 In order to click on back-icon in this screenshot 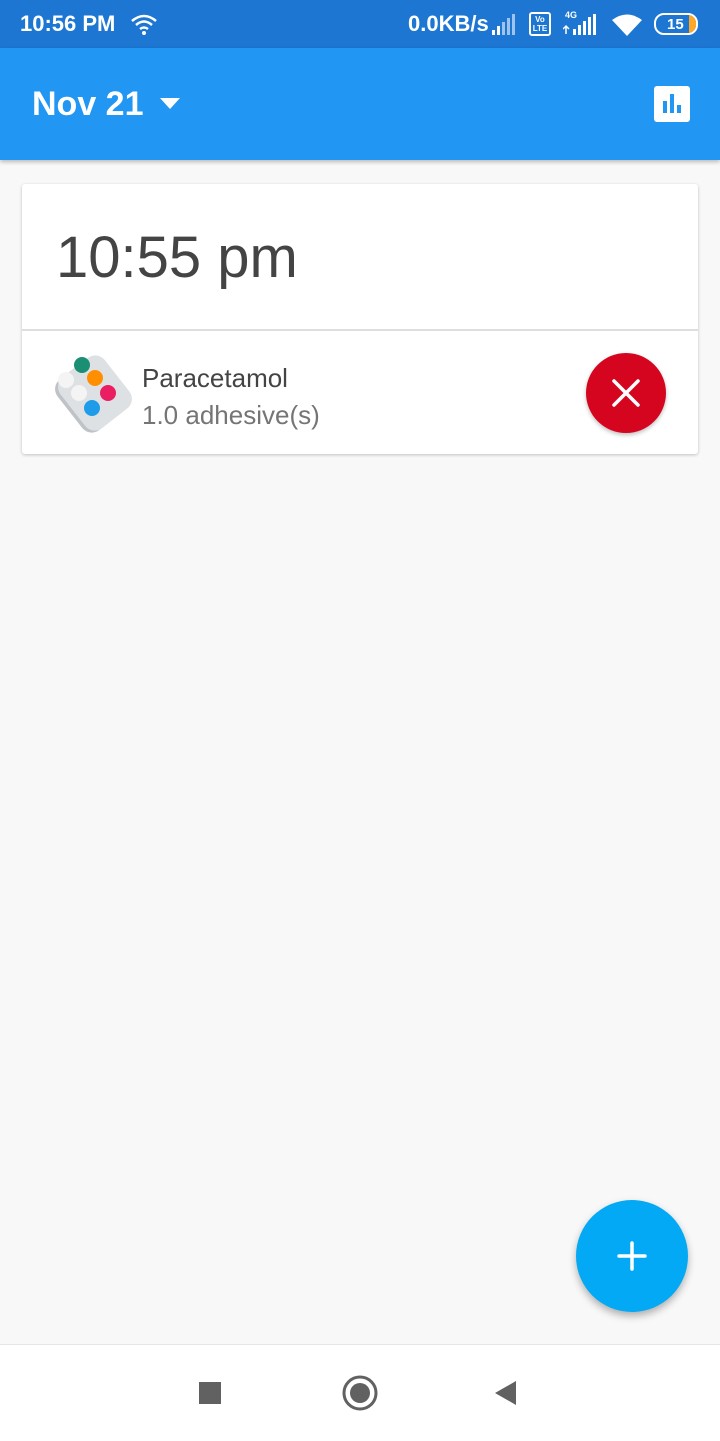, I will do `click(505, 1393)`.